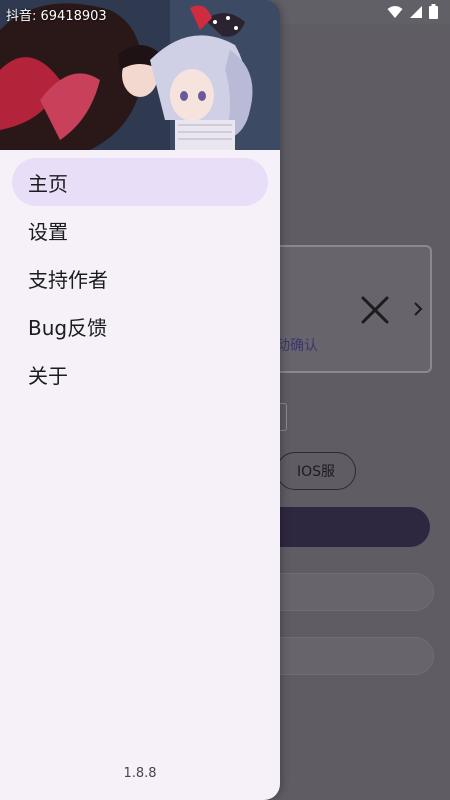 Image resolution: width=450 pixels, height=800 pixels. I want to click on menu-item-bug-report: Bug反馈, so click(140, 326).